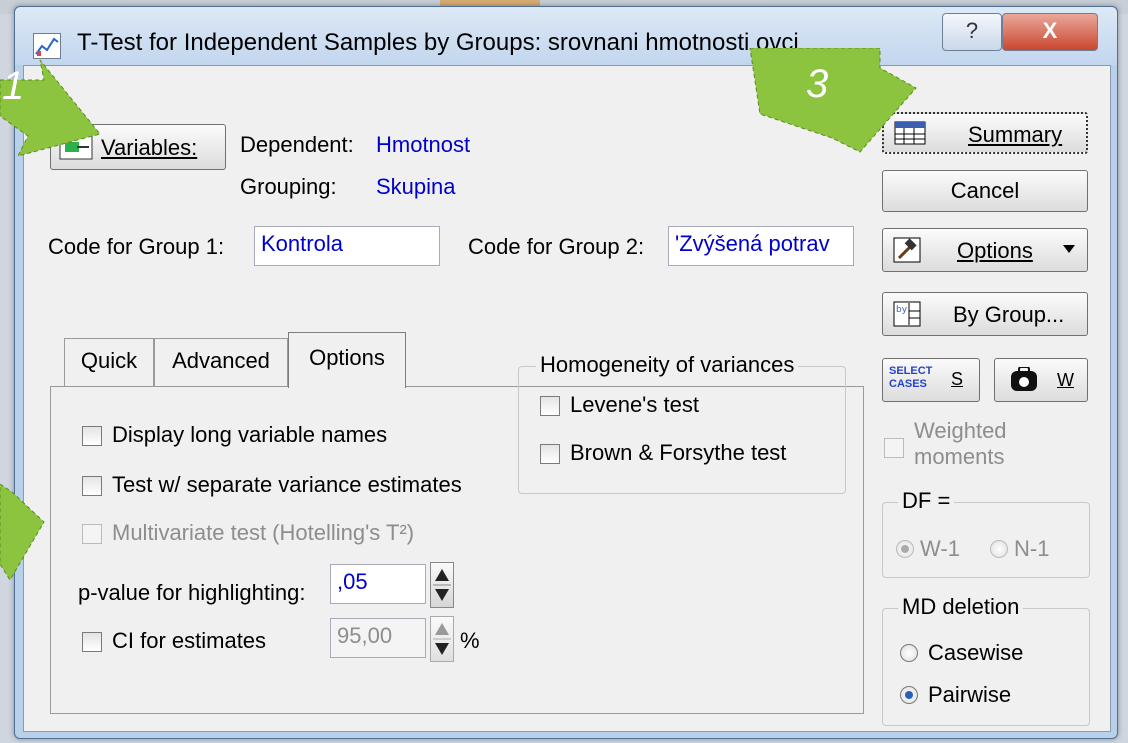 The width and height of the screenshot is (1128, 743). I want to click on select-cases-button: SELECT CASES S, so click(931, 380).